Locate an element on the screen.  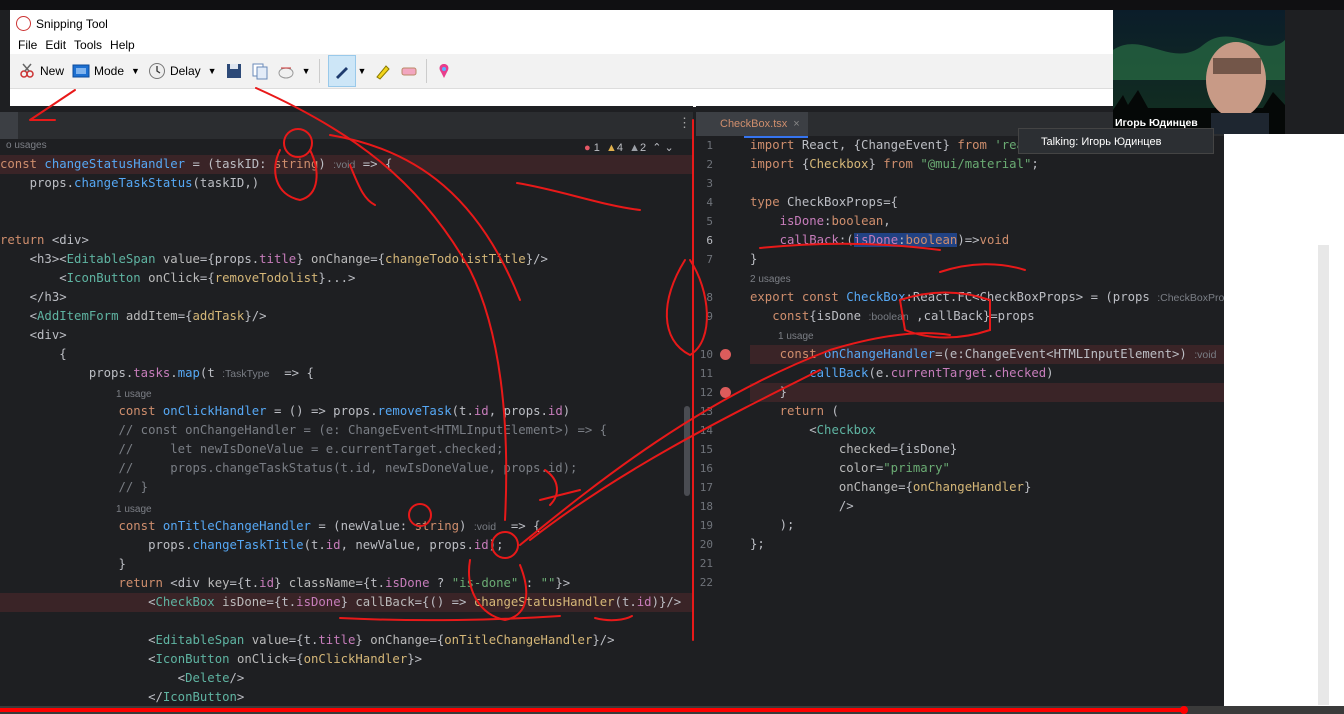
code-line: </h3> is located at coordinates (33, 297).